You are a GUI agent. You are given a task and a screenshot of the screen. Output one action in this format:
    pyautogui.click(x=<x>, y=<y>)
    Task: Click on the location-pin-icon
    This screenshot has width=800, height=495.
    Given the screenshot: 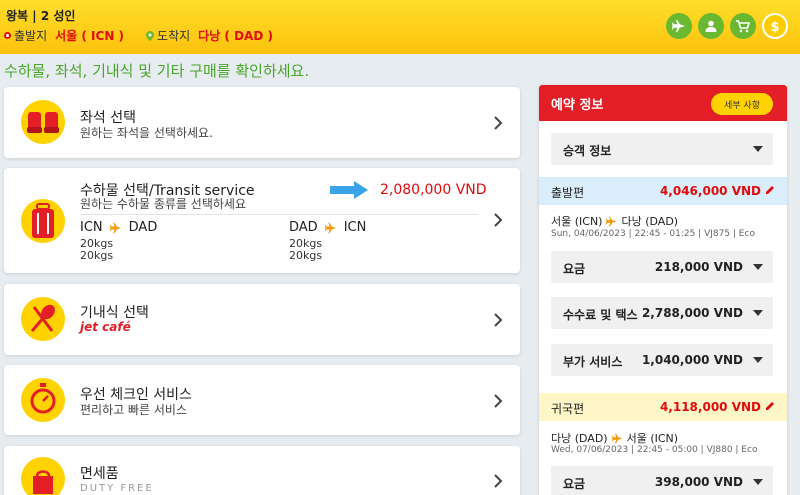 What is the action you would take?
    pyautogui.click(x=150, y=35)
    